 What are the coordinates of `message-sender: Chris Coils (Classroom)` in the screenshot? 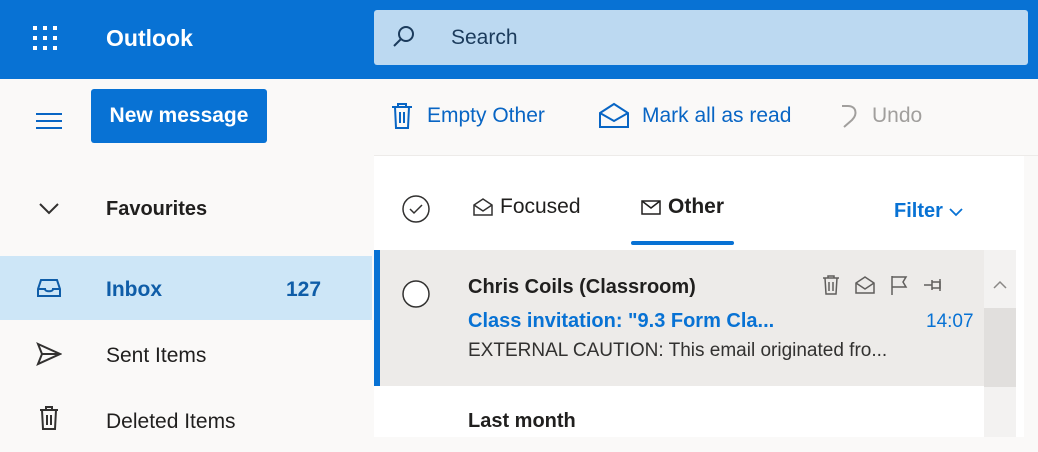 It's located at (582, 287).